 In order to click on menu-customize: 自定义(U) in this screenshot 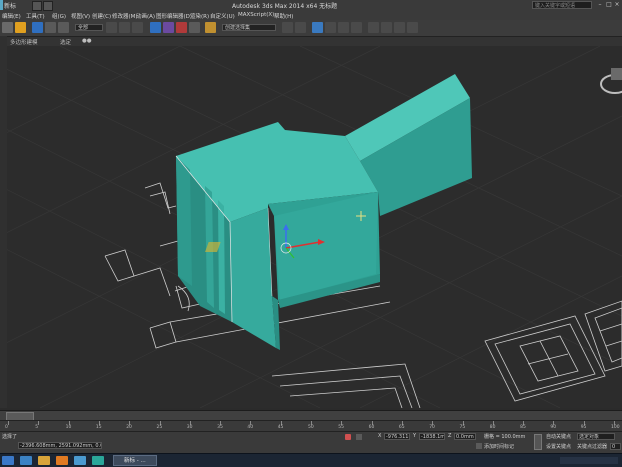, I will do `click(222, 16)`.